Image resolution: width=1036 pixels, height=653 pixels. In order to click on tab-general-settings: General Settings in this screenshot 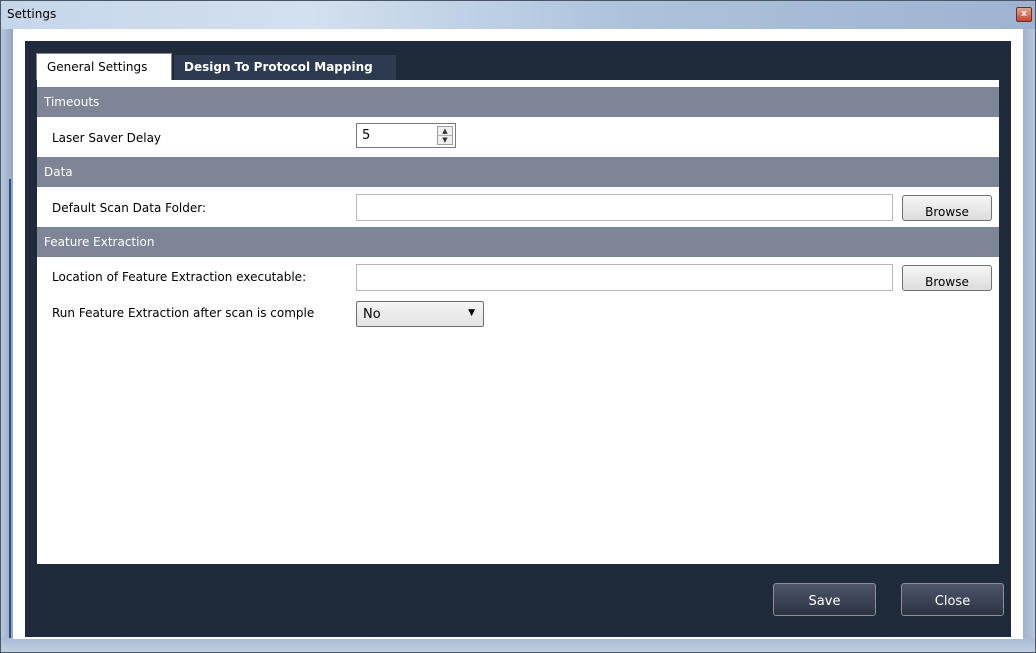, I will do `click(104, 66)`.